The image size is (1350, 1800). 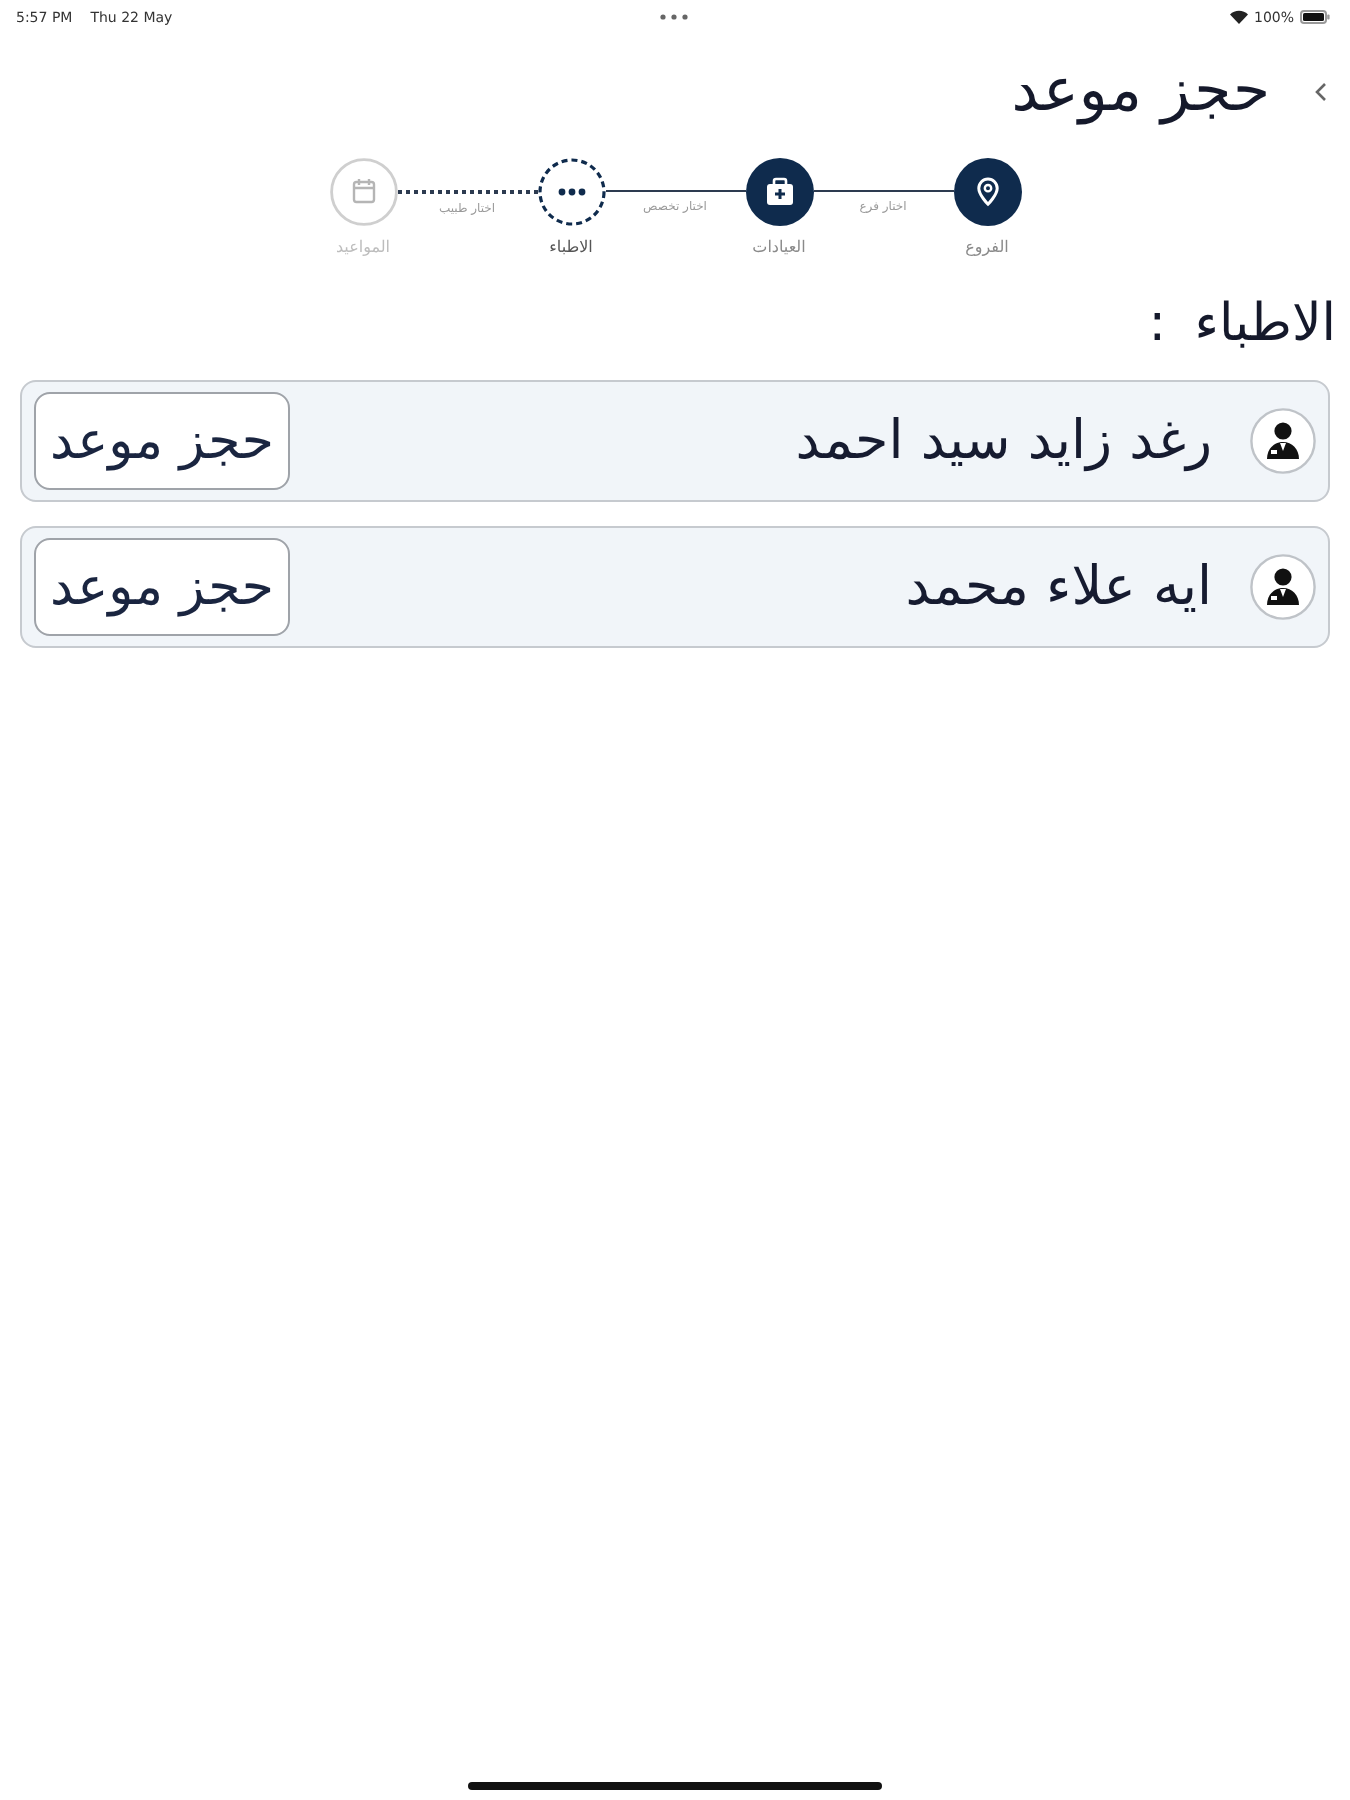 What do you see at coordinates (987, 247) in the screenshot?
I see `step-label: الفروع` at bounding box center [987, 247].